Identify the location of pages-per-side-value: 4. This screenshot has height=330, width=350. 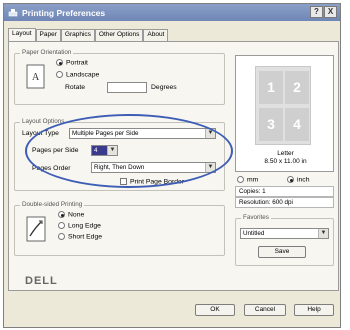
(96, 150).